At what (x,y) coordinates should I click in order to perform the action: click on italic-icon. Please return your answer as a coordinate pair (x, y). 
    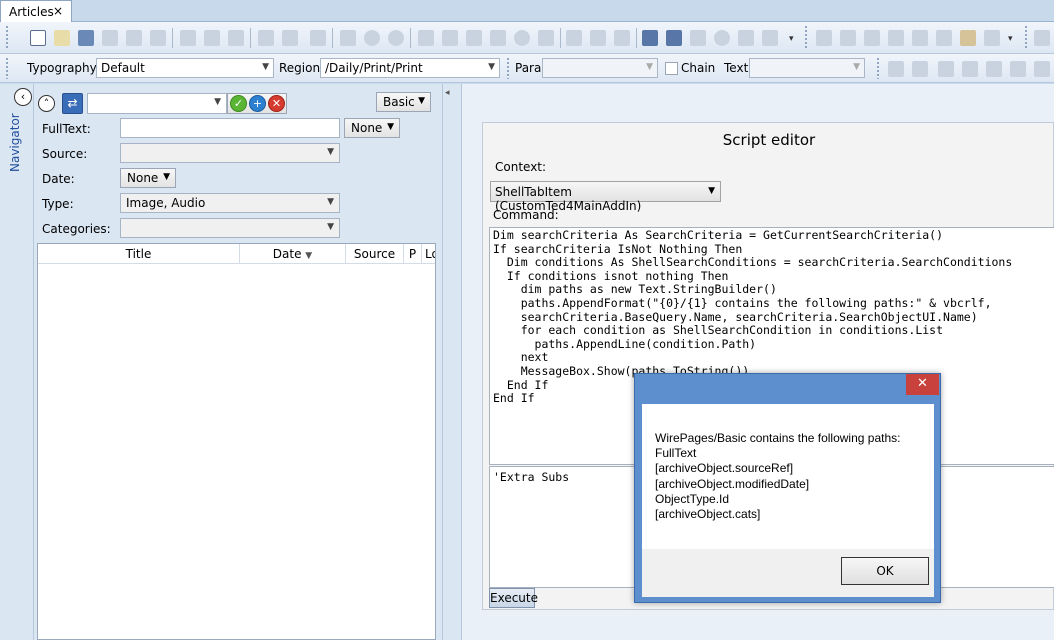
    Looking at the image, I should click on (970, 69).